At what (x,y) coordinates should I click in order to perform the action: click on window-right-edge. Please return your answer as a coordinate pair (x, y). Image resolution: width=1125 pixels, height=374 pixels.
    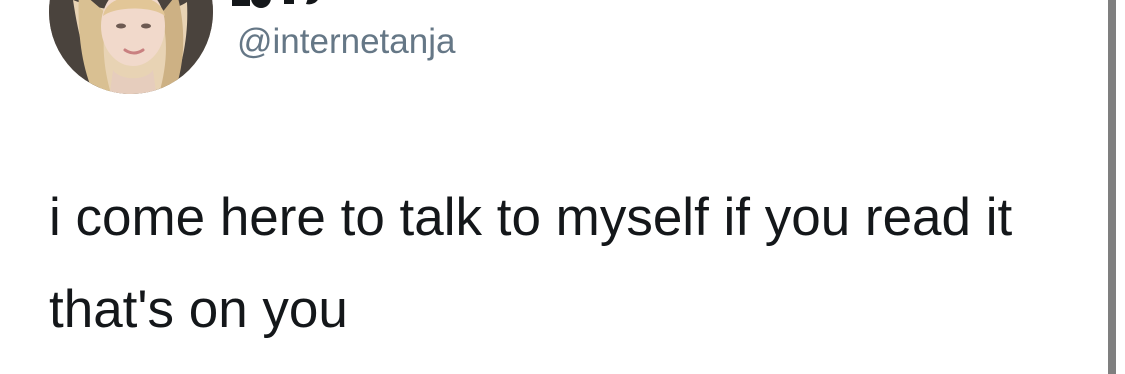
    Looking at the image, I should click on (1116, 187).